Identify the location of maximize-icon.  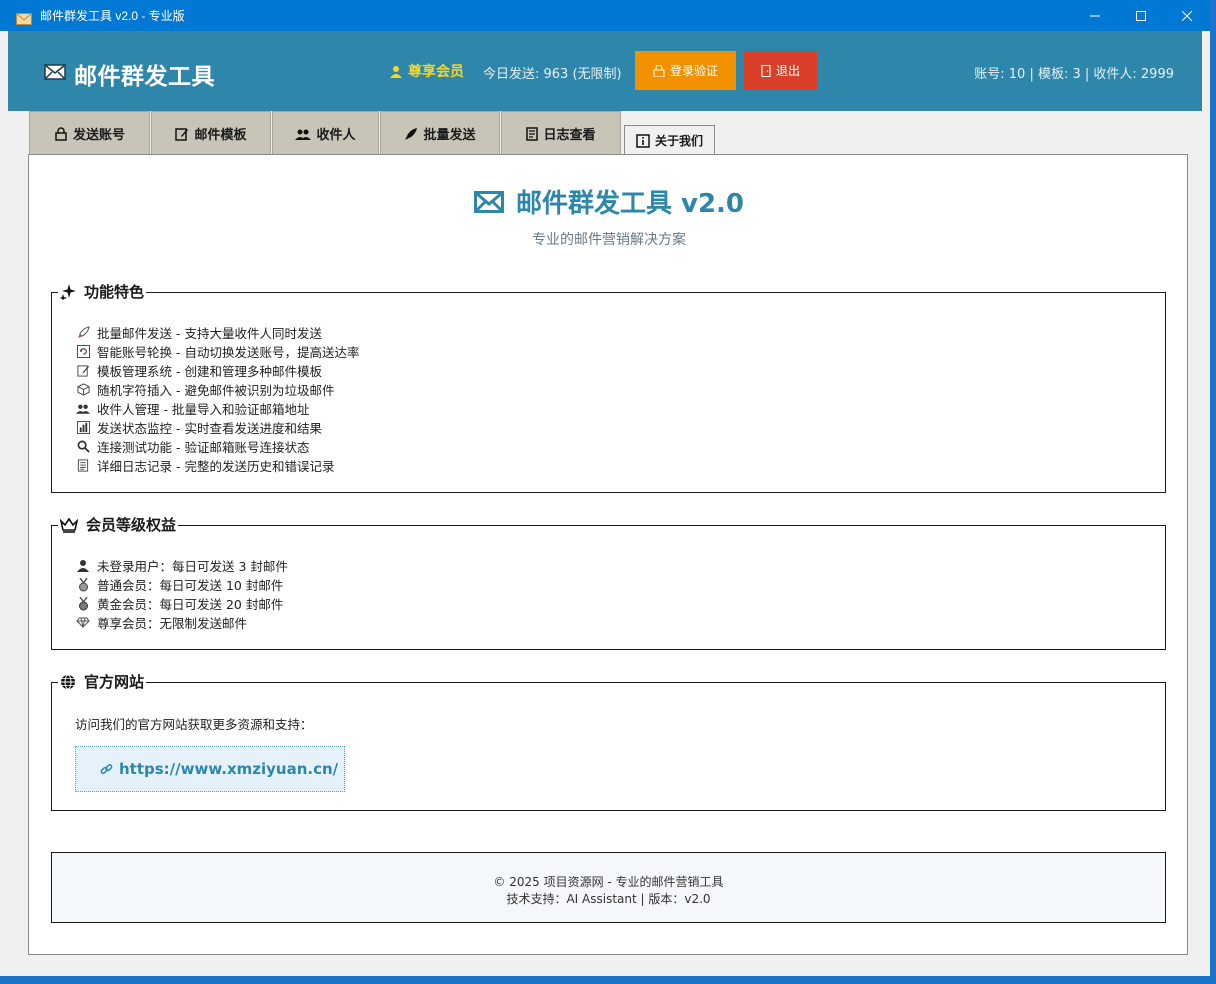
(1141, 15).